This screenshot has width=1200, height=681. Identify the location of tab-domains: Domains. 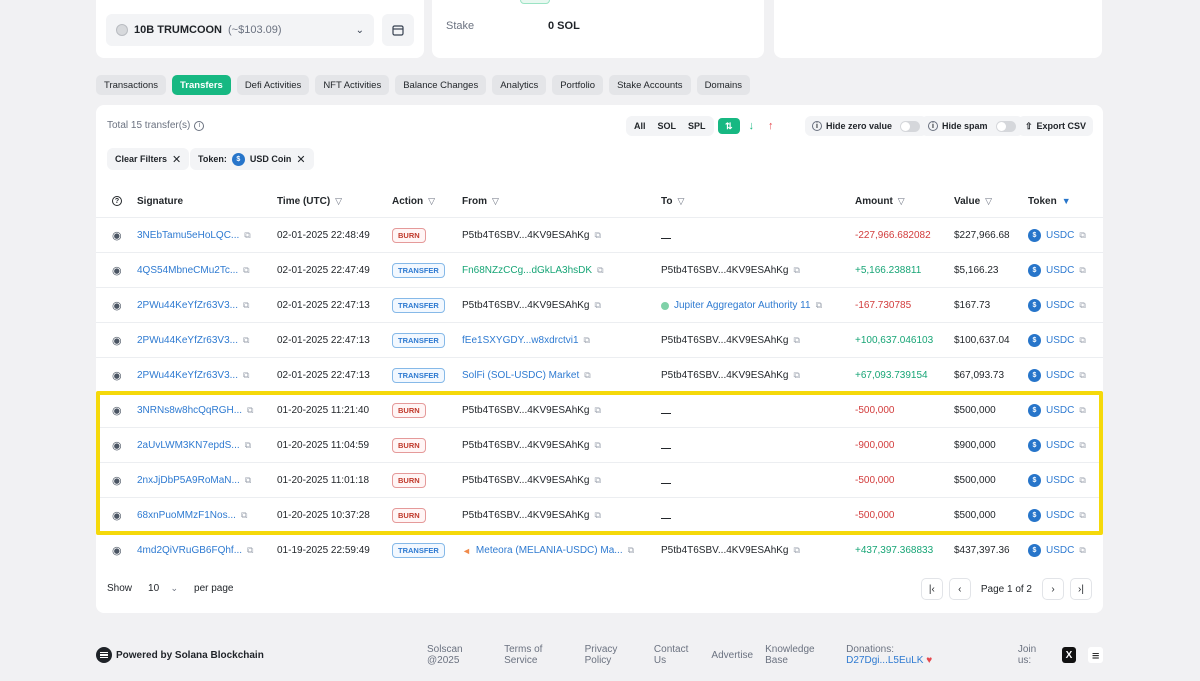
(723, 85).